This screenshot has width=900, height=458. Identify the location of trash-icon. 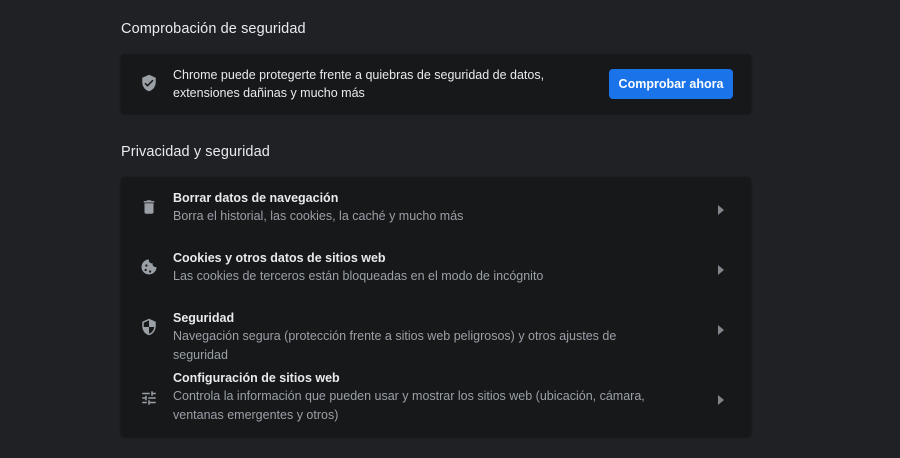
(149, 207).